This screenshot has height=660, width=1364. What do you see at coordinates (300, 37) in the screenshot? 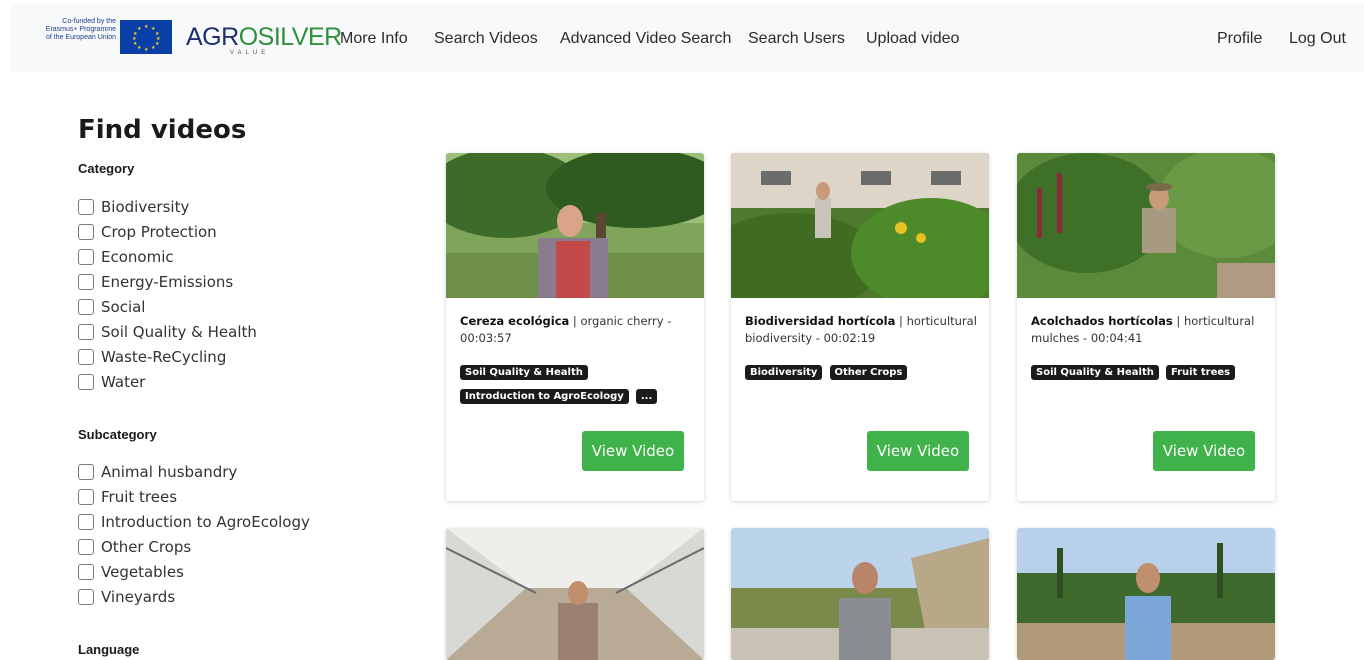
I see `logo-text-silver: SILVER` at bounding box center [300, 37].